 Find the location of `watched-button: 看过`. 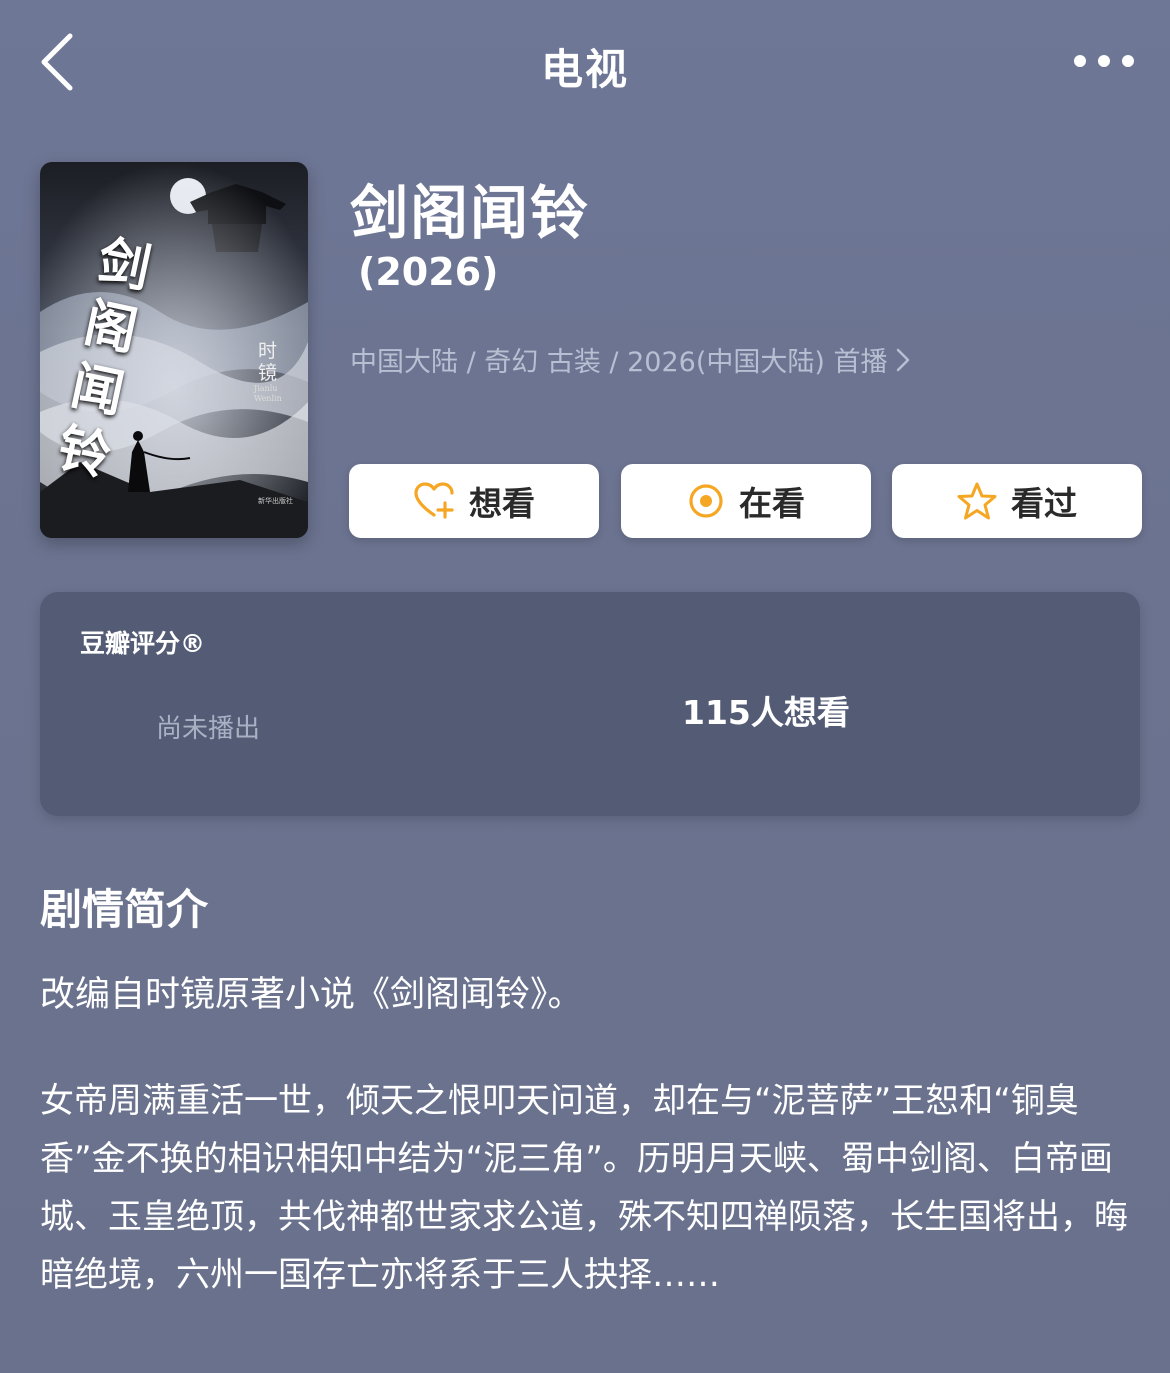

watched-button: 看过 is located at coordinates (1017, 501).